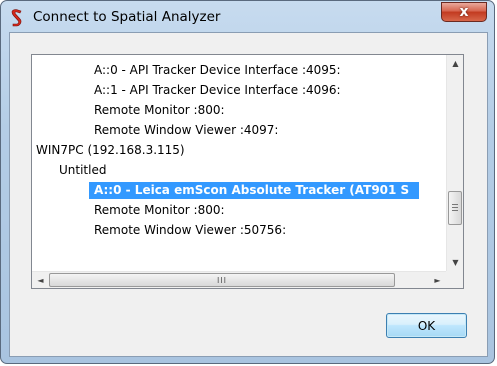 This screenshot has height=366, width=497. Describe the element at coordinates (454, 163) in the screenshot. I see `vertical-scrollbar: ▲ ▼` at that location.